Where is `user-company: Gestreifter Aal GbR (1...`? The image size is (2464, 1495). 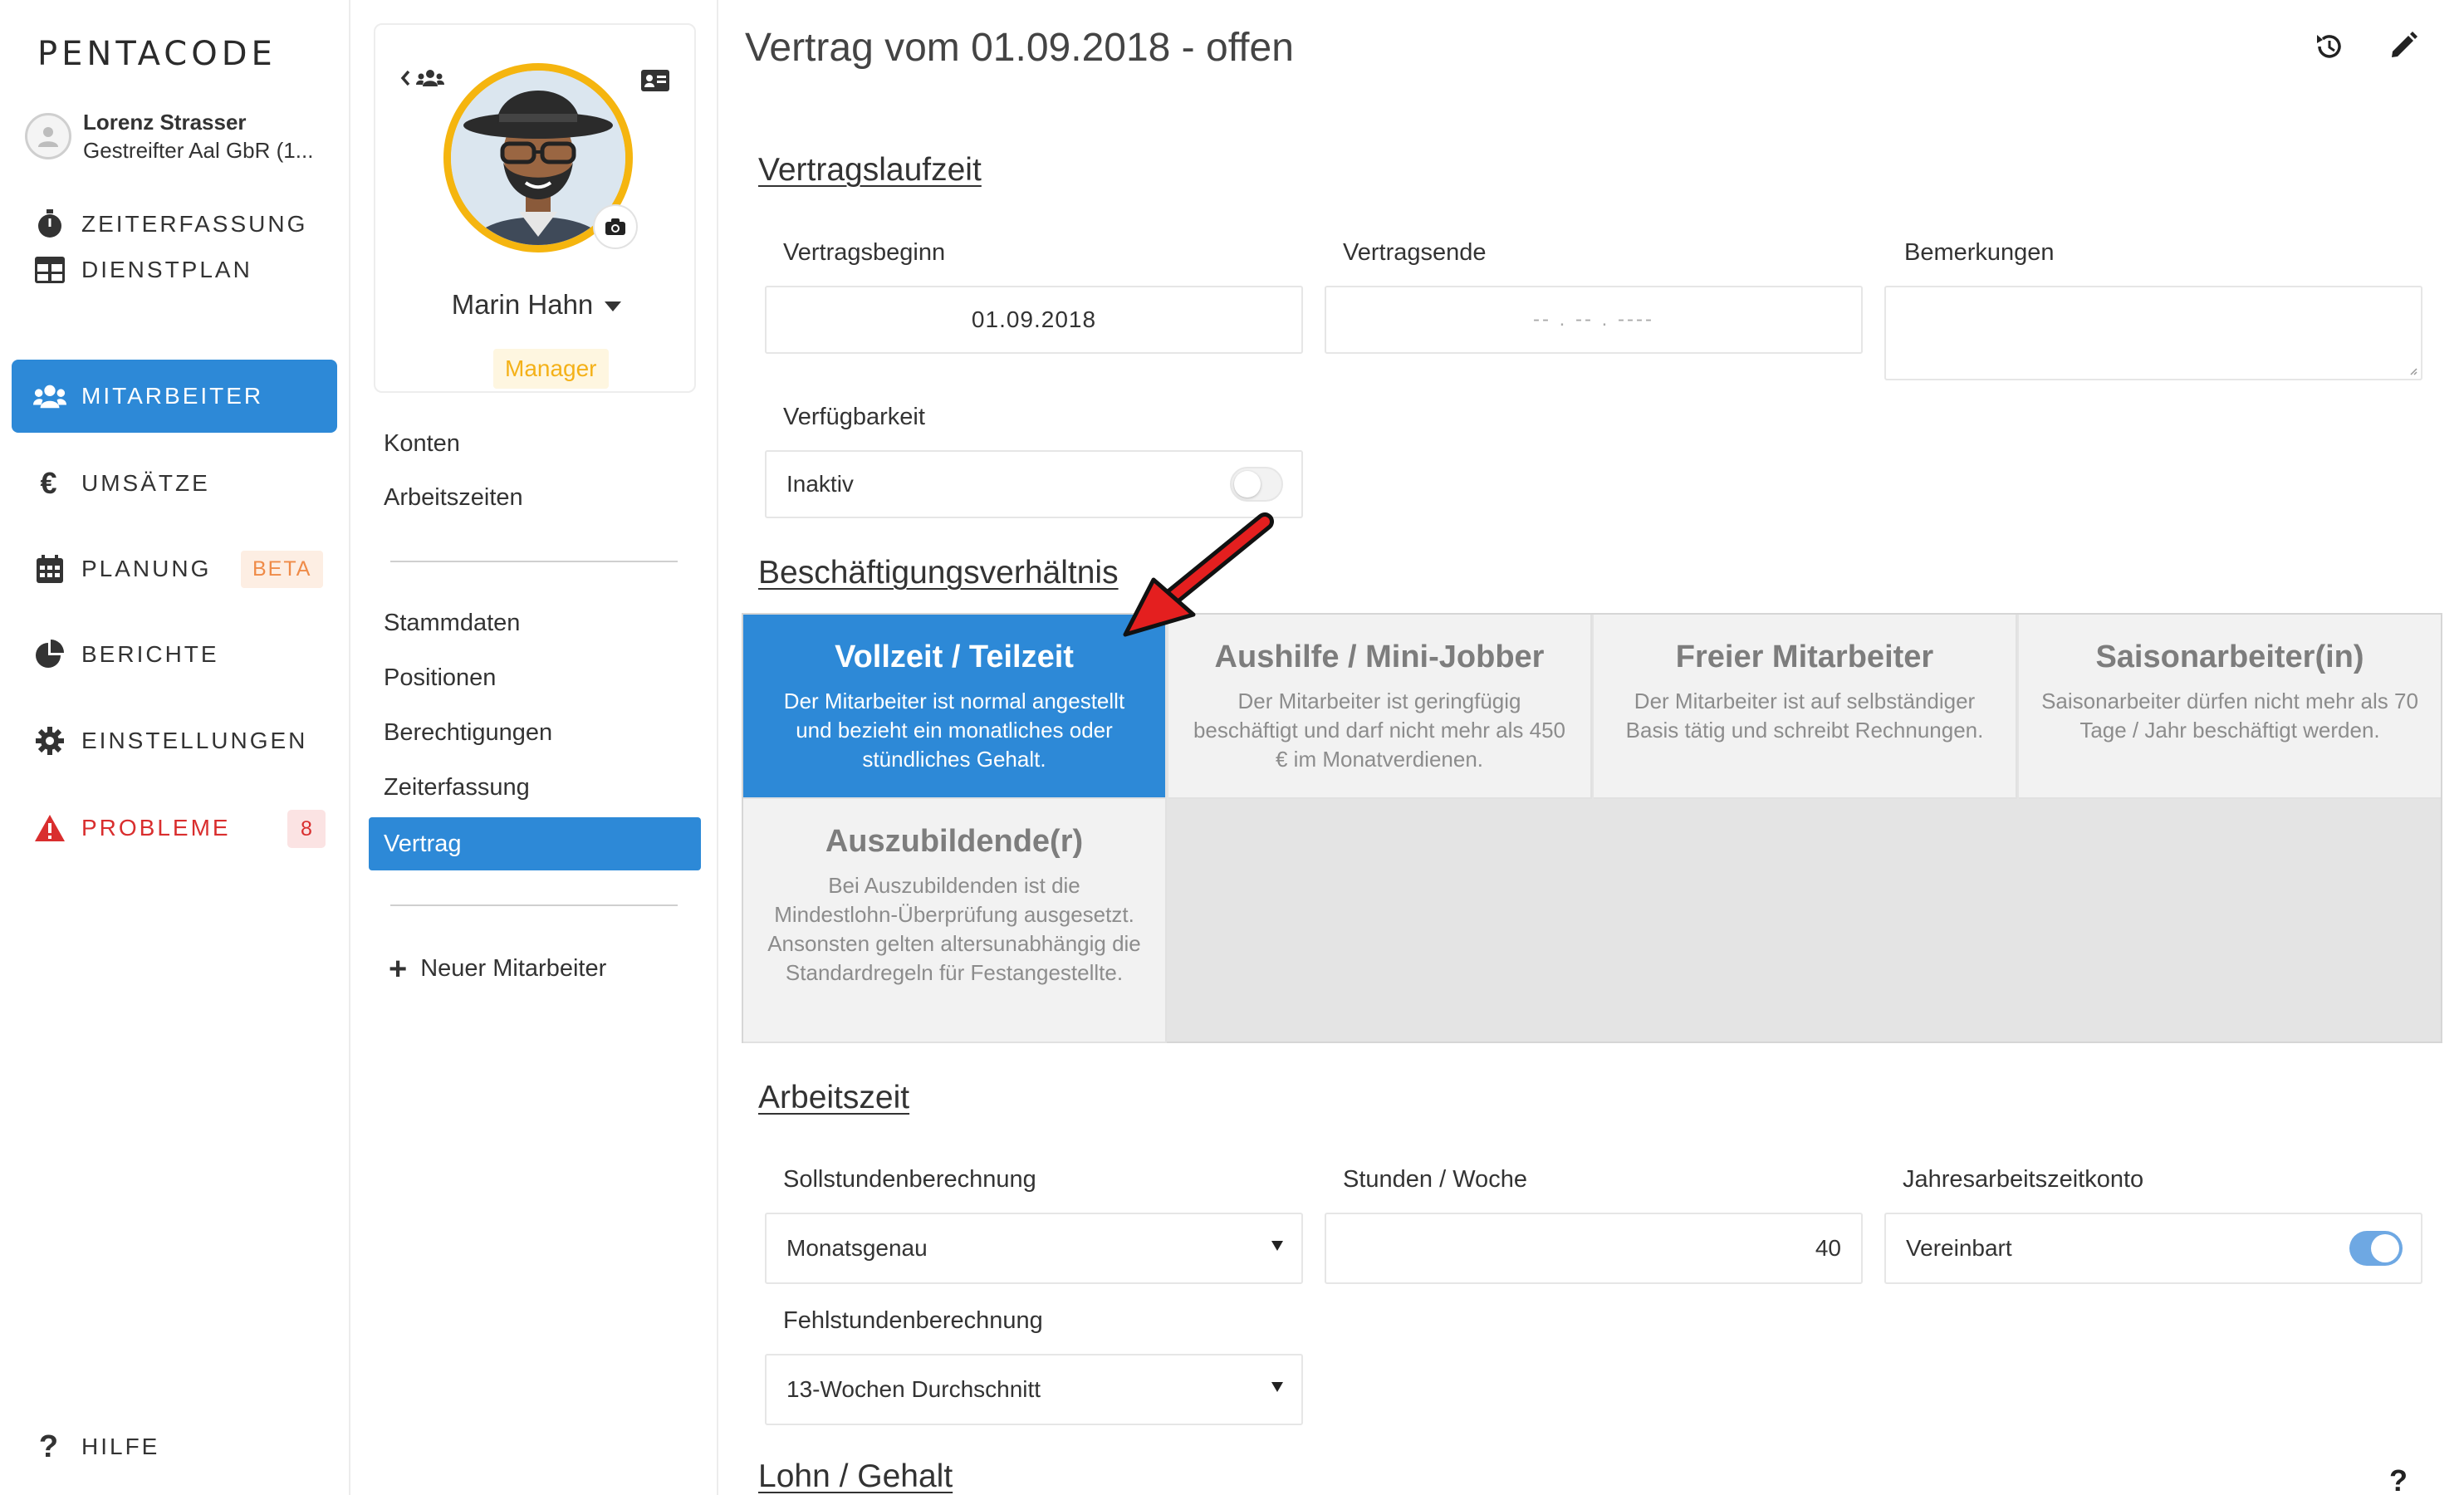
user-company: Gestreifter Aal GbR (1... is located at coordinates (198, 151).